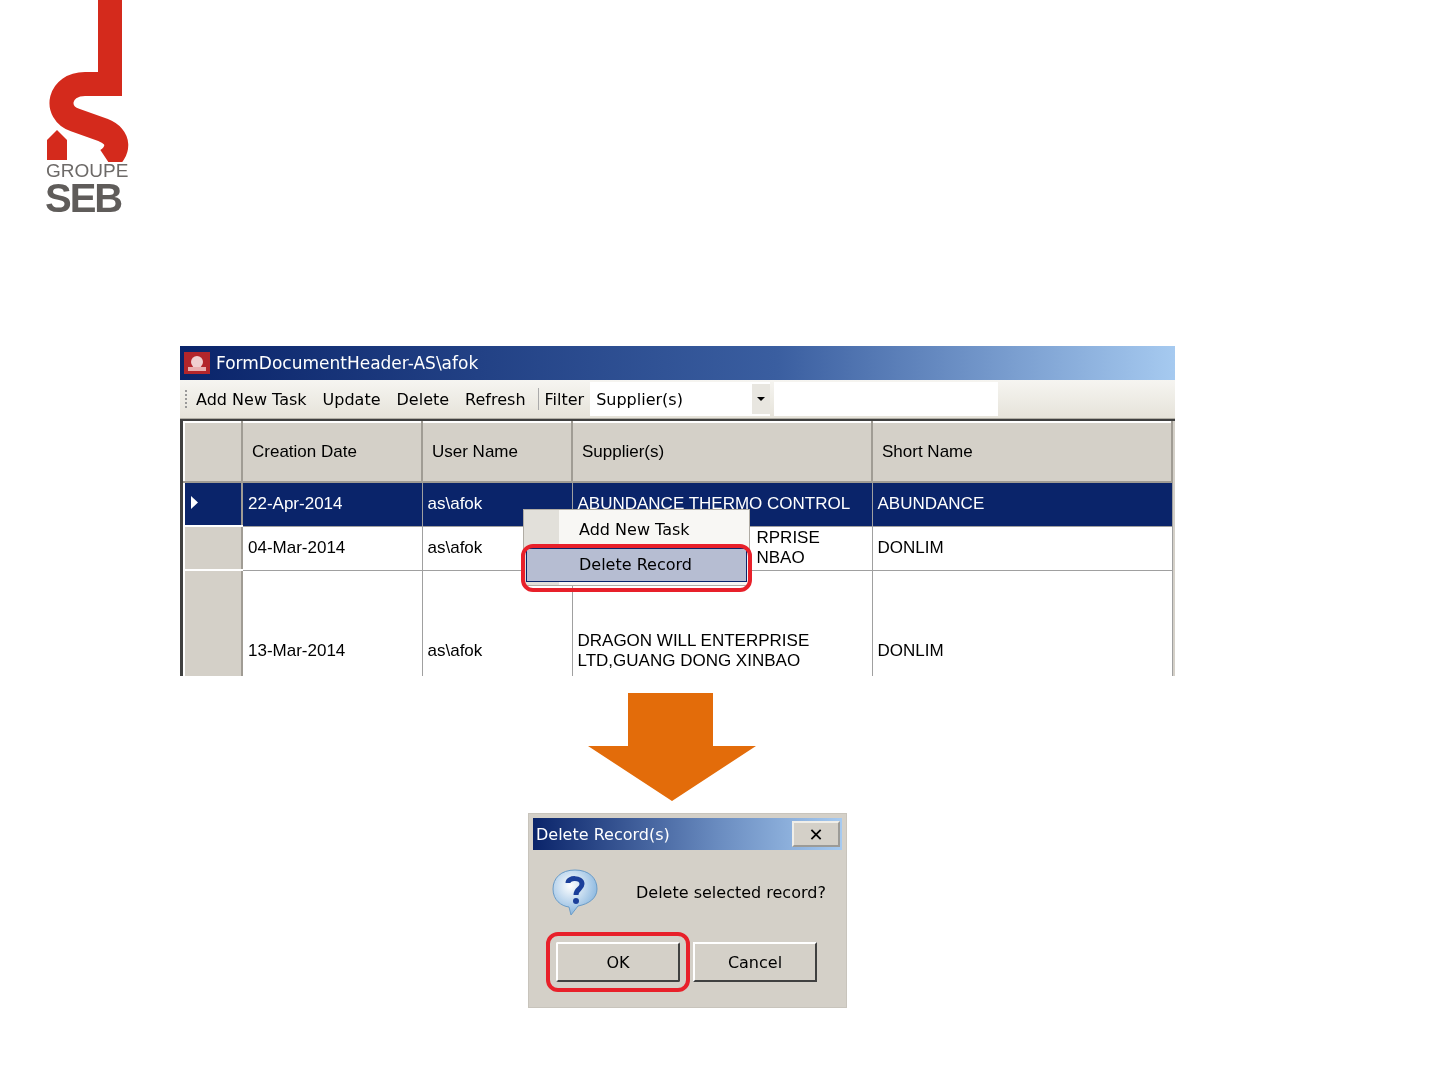 This screenshot has height=1080, width=1440. I want to click on dialog-button: Cancel, so click(755, 962).